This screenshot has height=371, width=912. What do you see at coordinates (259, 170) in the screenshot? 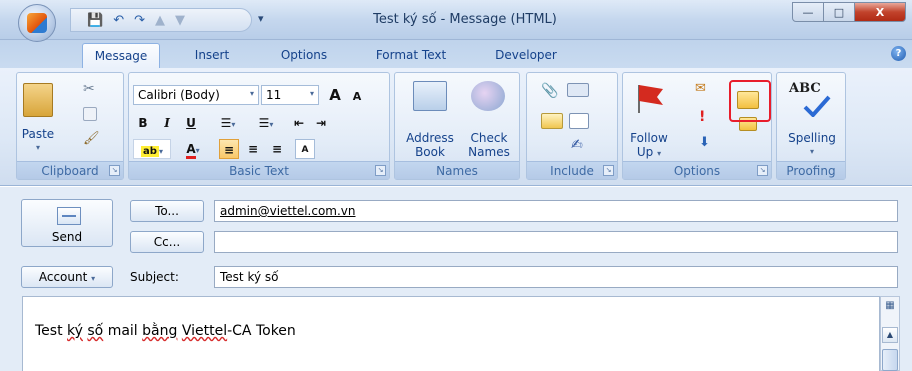
I see `basic-text-group-label: Basic Text` at bounding box center [259, 170].